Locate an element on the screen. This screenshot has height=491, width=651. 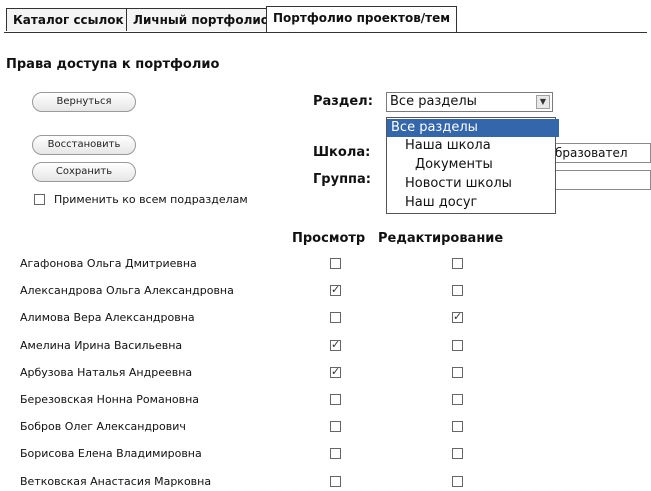
dropdown-option: Все разделы is located at coordinates (473, 128).